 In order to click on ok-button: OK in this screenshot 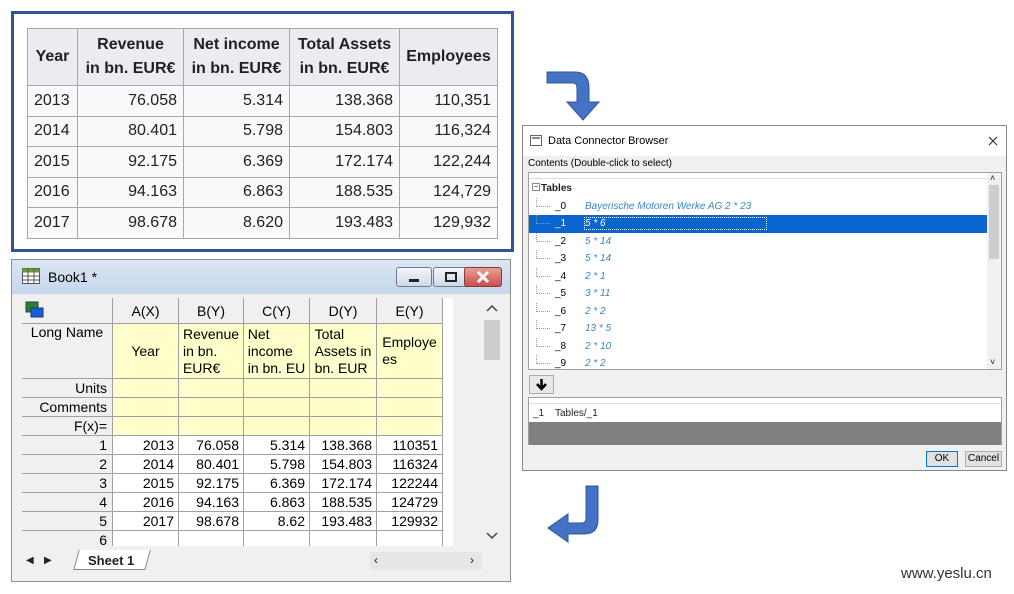, I will do `click(942, 459)`.